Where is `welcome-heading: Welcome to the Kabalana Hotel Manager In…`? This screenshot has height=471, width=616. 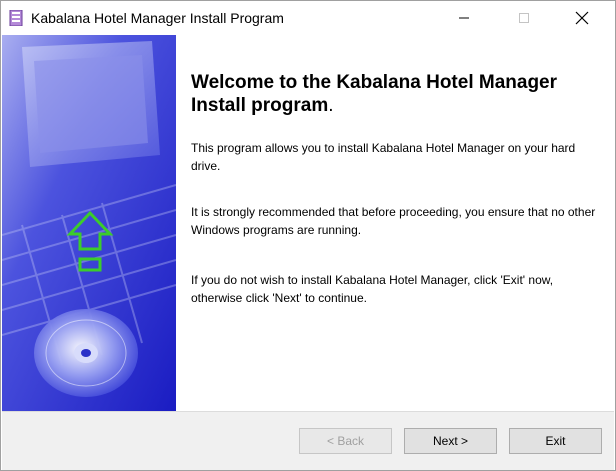
welcome-heading: Welcome to the Kabalana Hotel Manager In… is located at coordinates (396, 94).